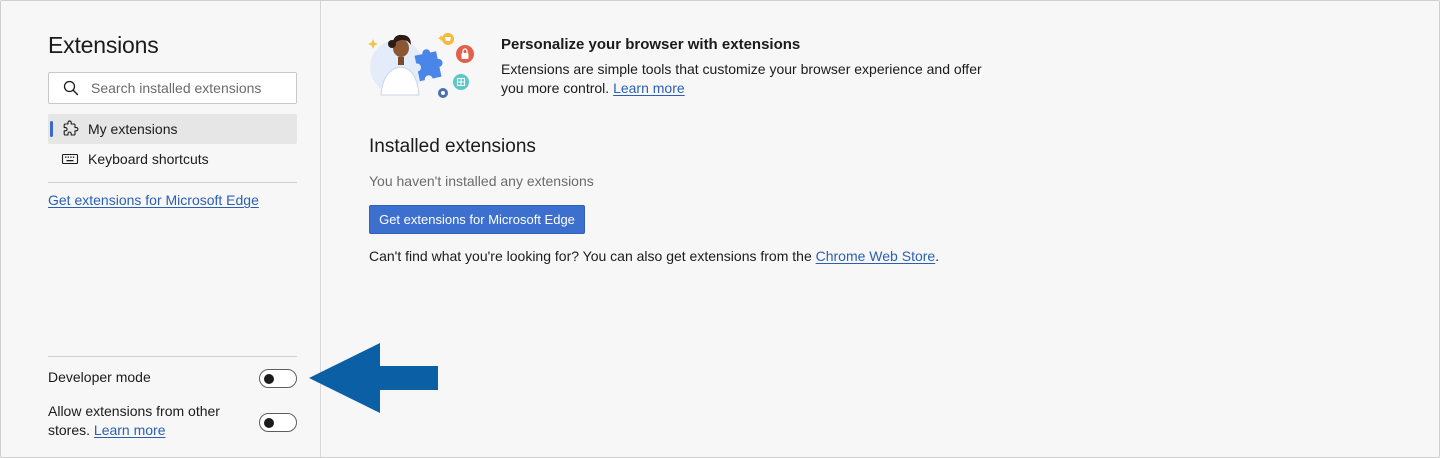 This screenshot has width=1440, height=458. Describe the element at coordinates (452, 146) in the screenshot. I see `installed-extensions-heading: Installed extensions` at that location.